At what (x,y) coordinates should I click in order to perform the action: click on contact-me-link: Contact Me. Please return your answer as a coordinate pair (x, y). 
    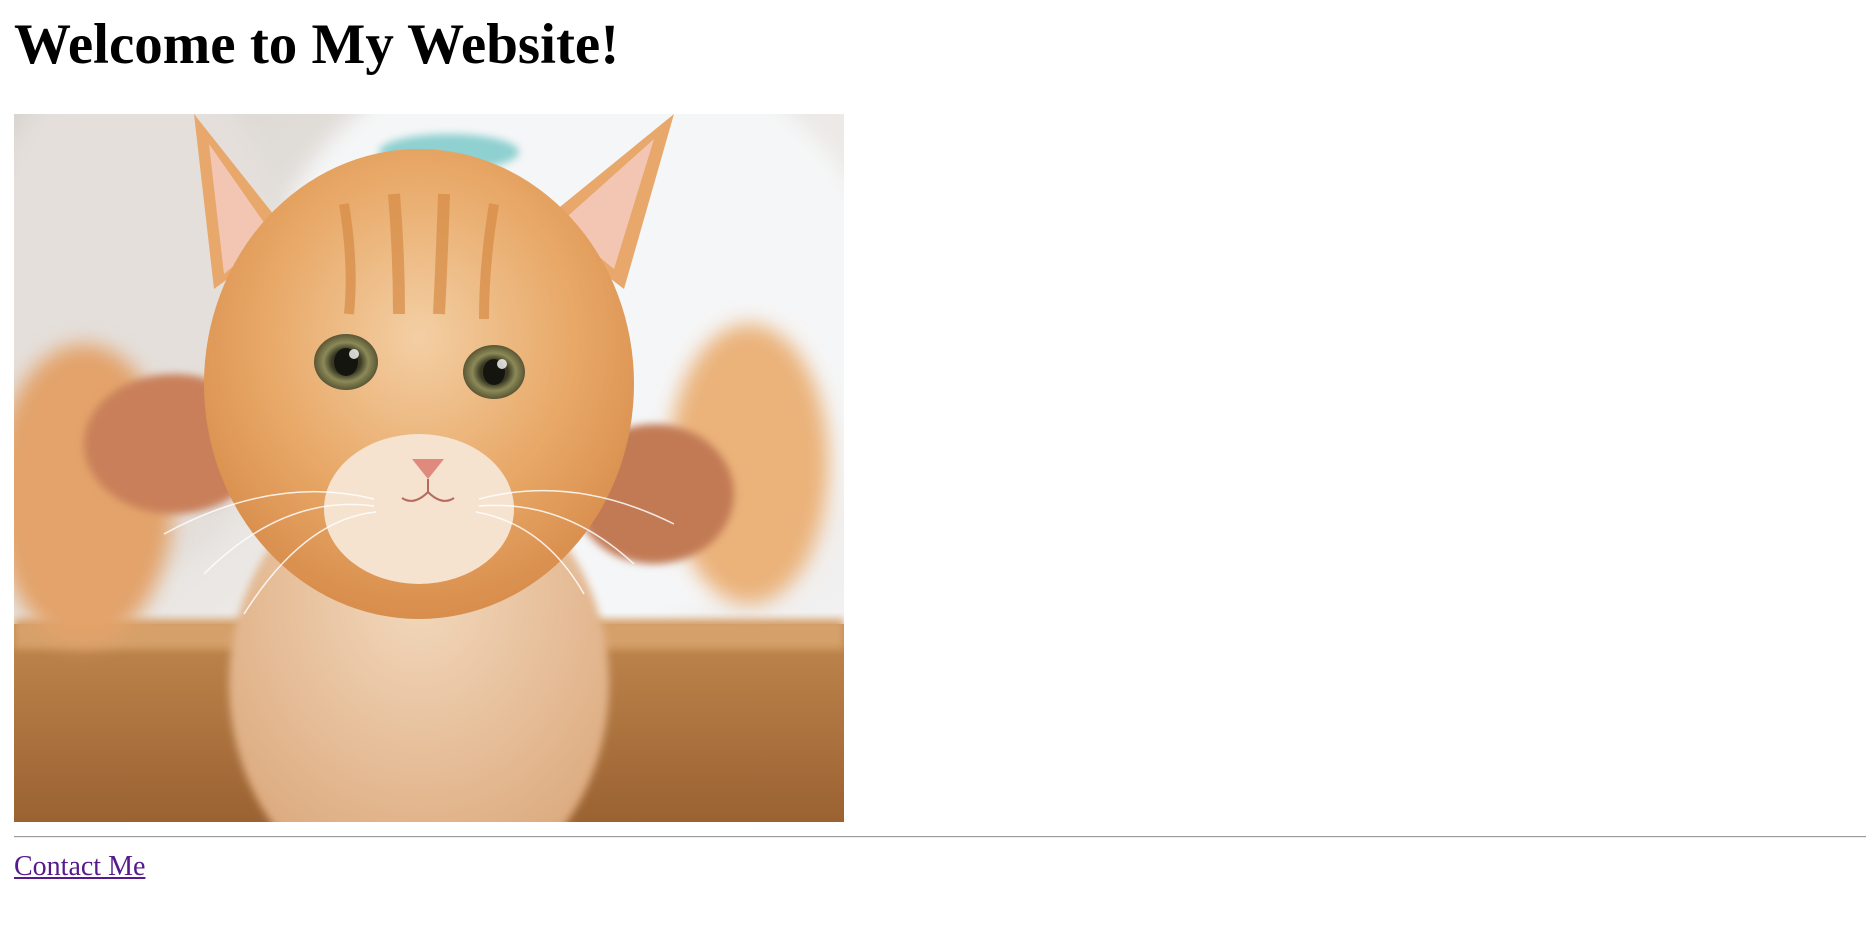
    Looking at the image, I should click on (79, 867).